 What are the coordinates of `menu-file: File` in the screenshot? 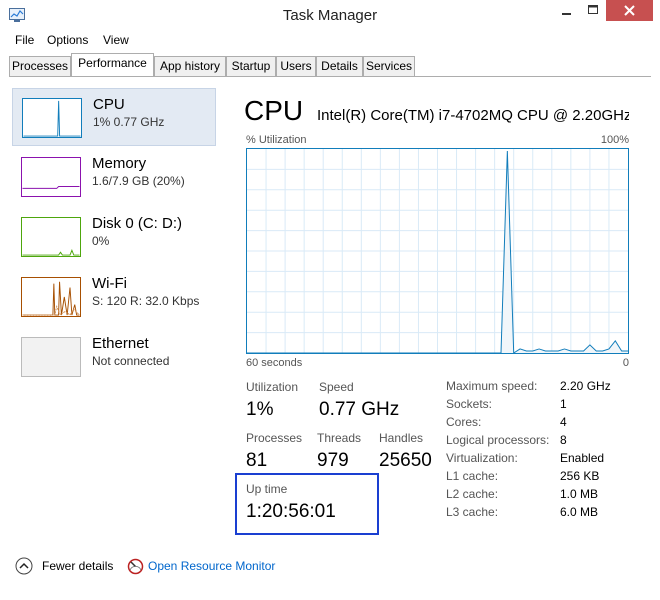 It's located at (24, 40).